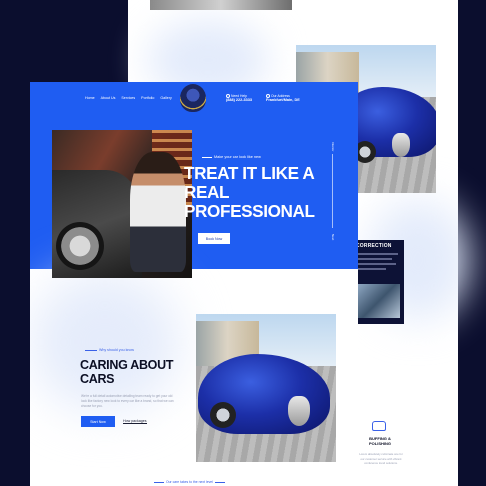 The width and height of the screenshot is (486, 486). I want to click on nav-home: Home, so click(90, 98).